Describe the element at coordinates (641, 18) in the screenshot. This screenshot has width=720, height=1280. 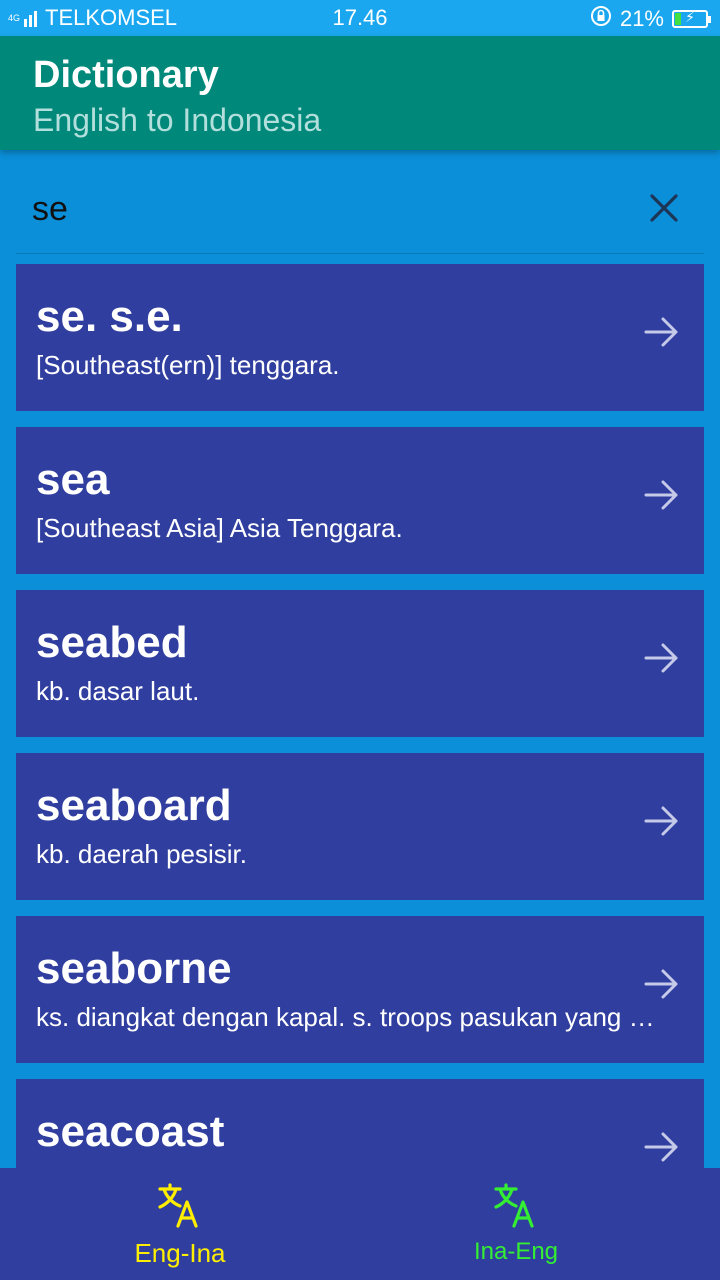
I see `battery-percent: 21%` at that location.